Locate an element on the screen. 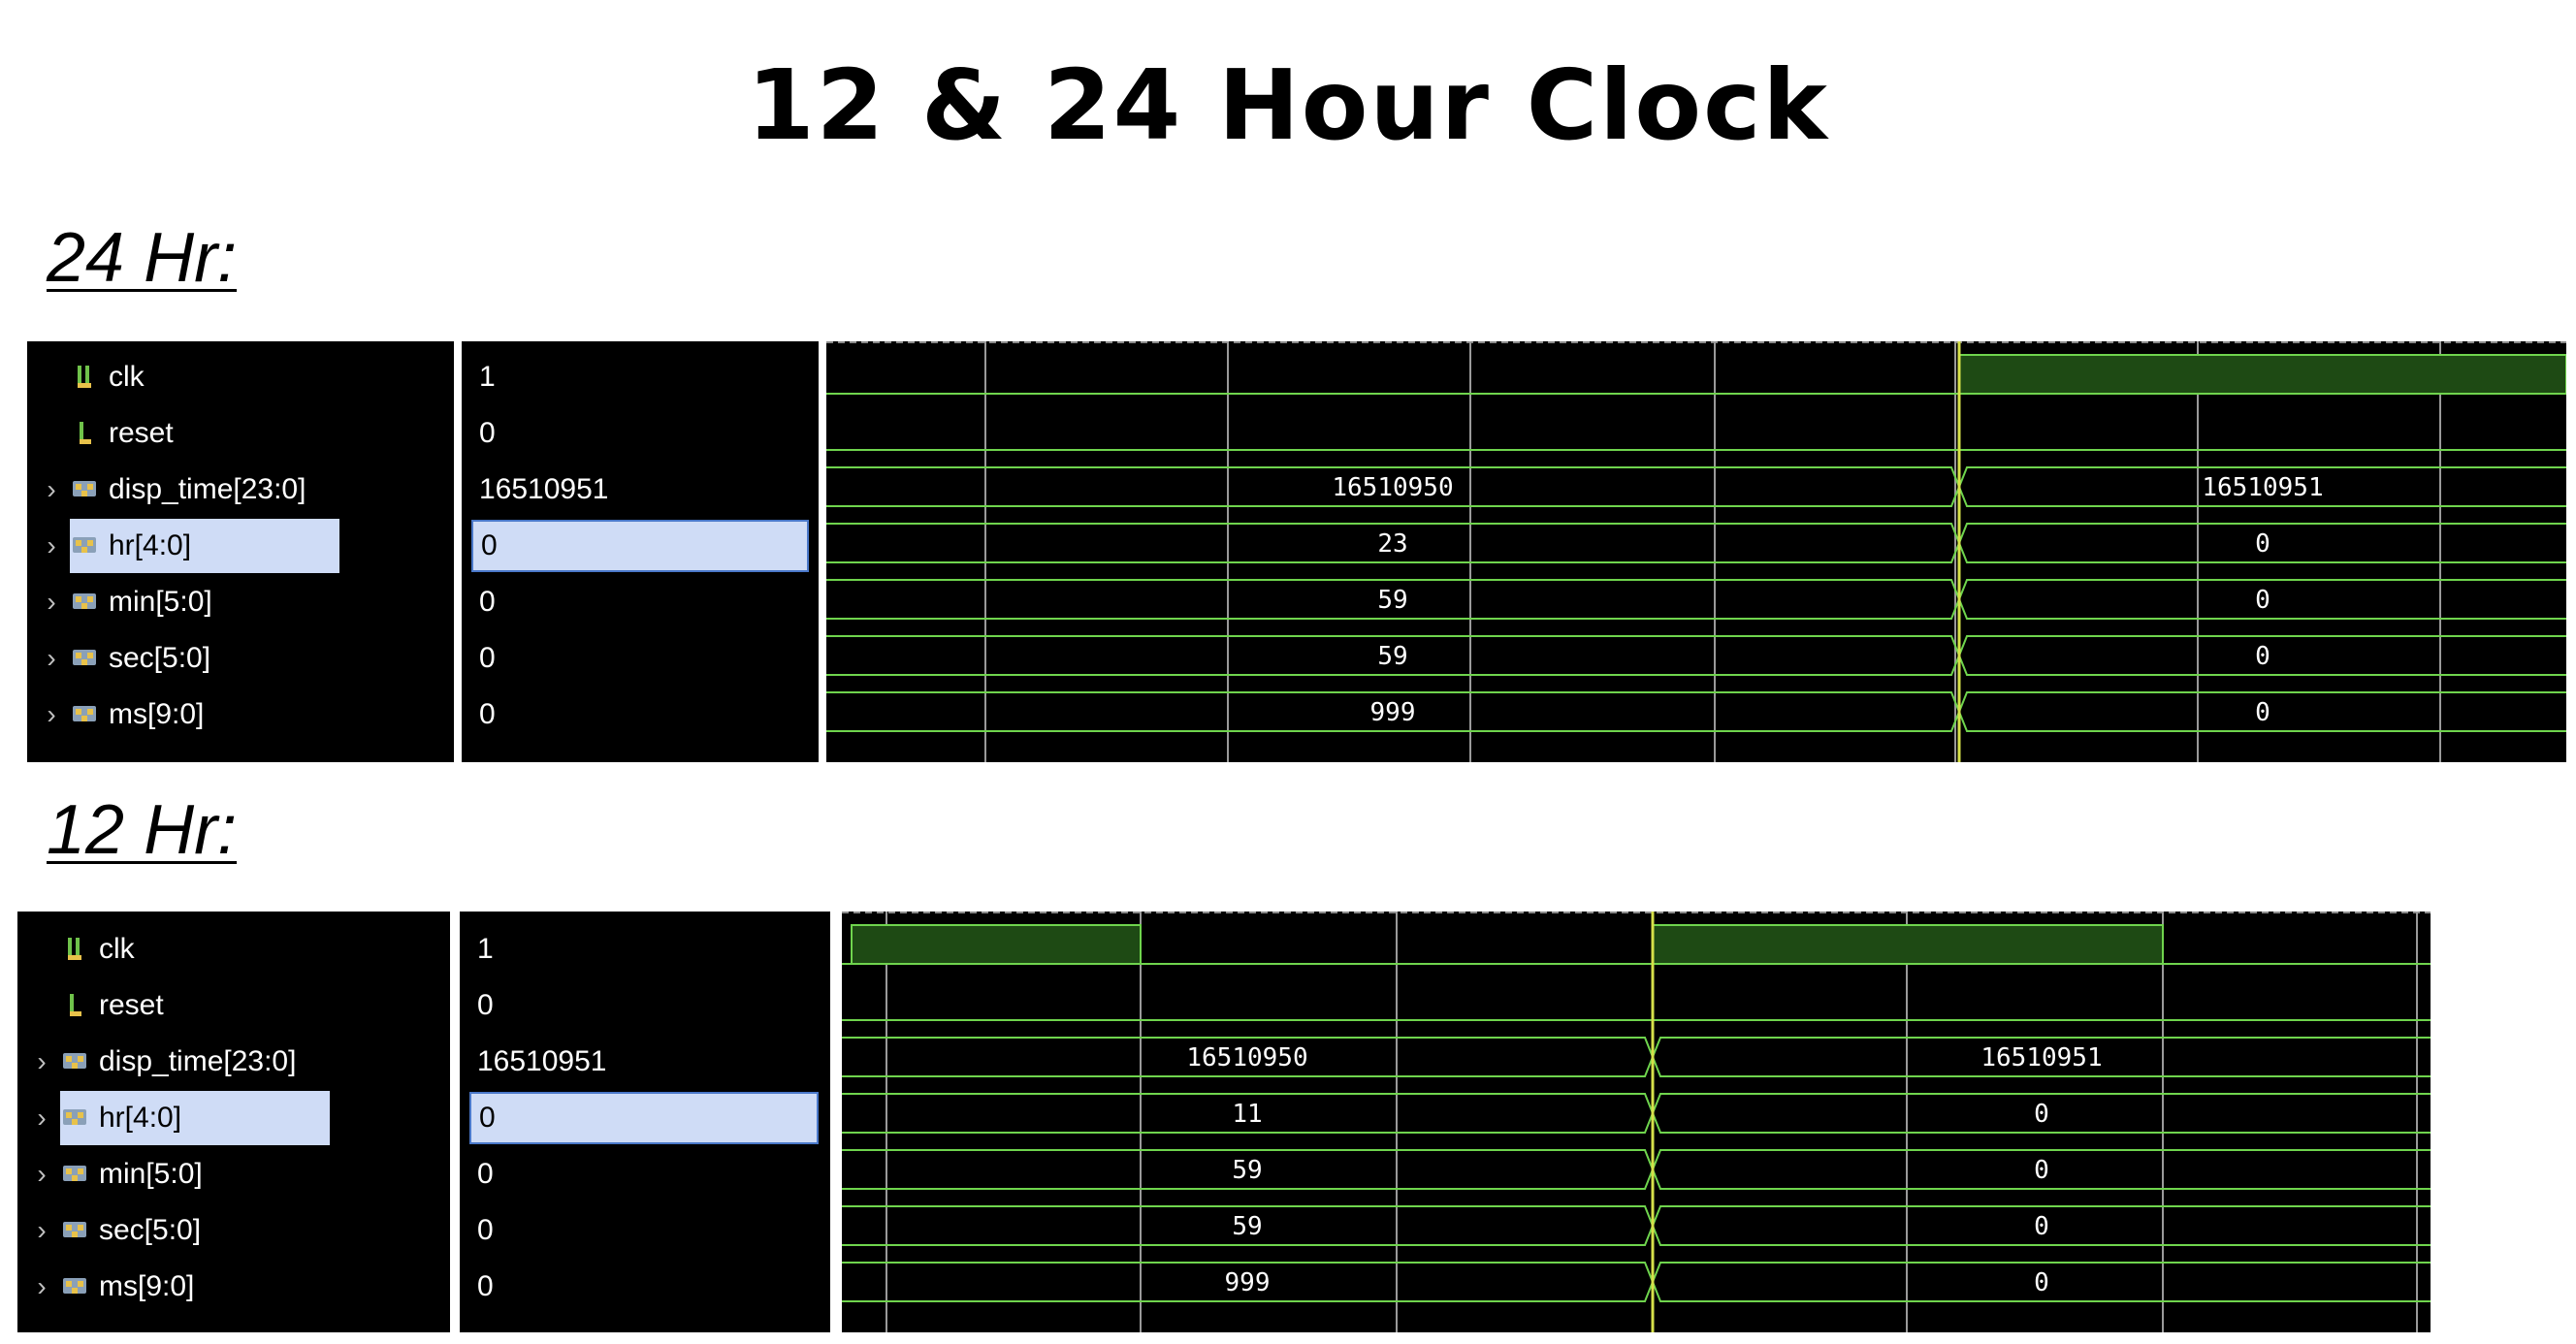  bus-waveform-disp_time is located at coordinates (1636, 1057).